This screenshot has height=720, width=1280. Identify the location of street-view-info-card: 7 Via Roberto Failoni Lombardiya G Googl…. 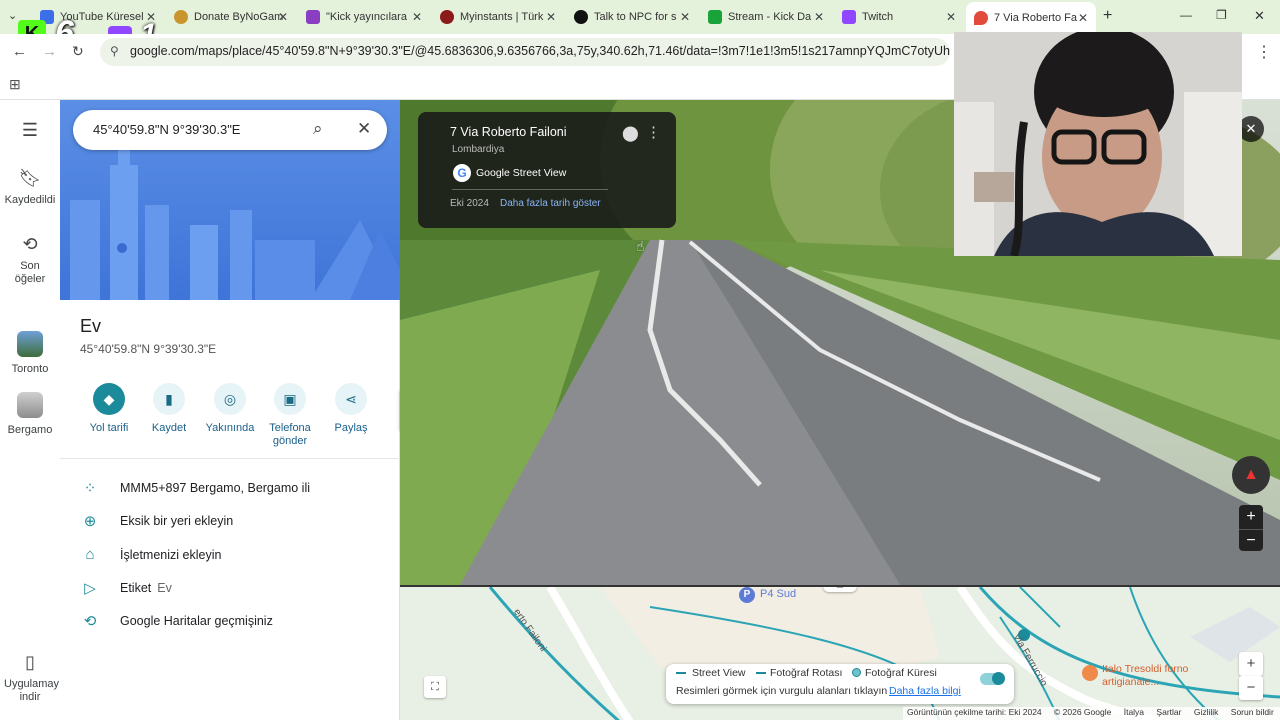
(547, 170).